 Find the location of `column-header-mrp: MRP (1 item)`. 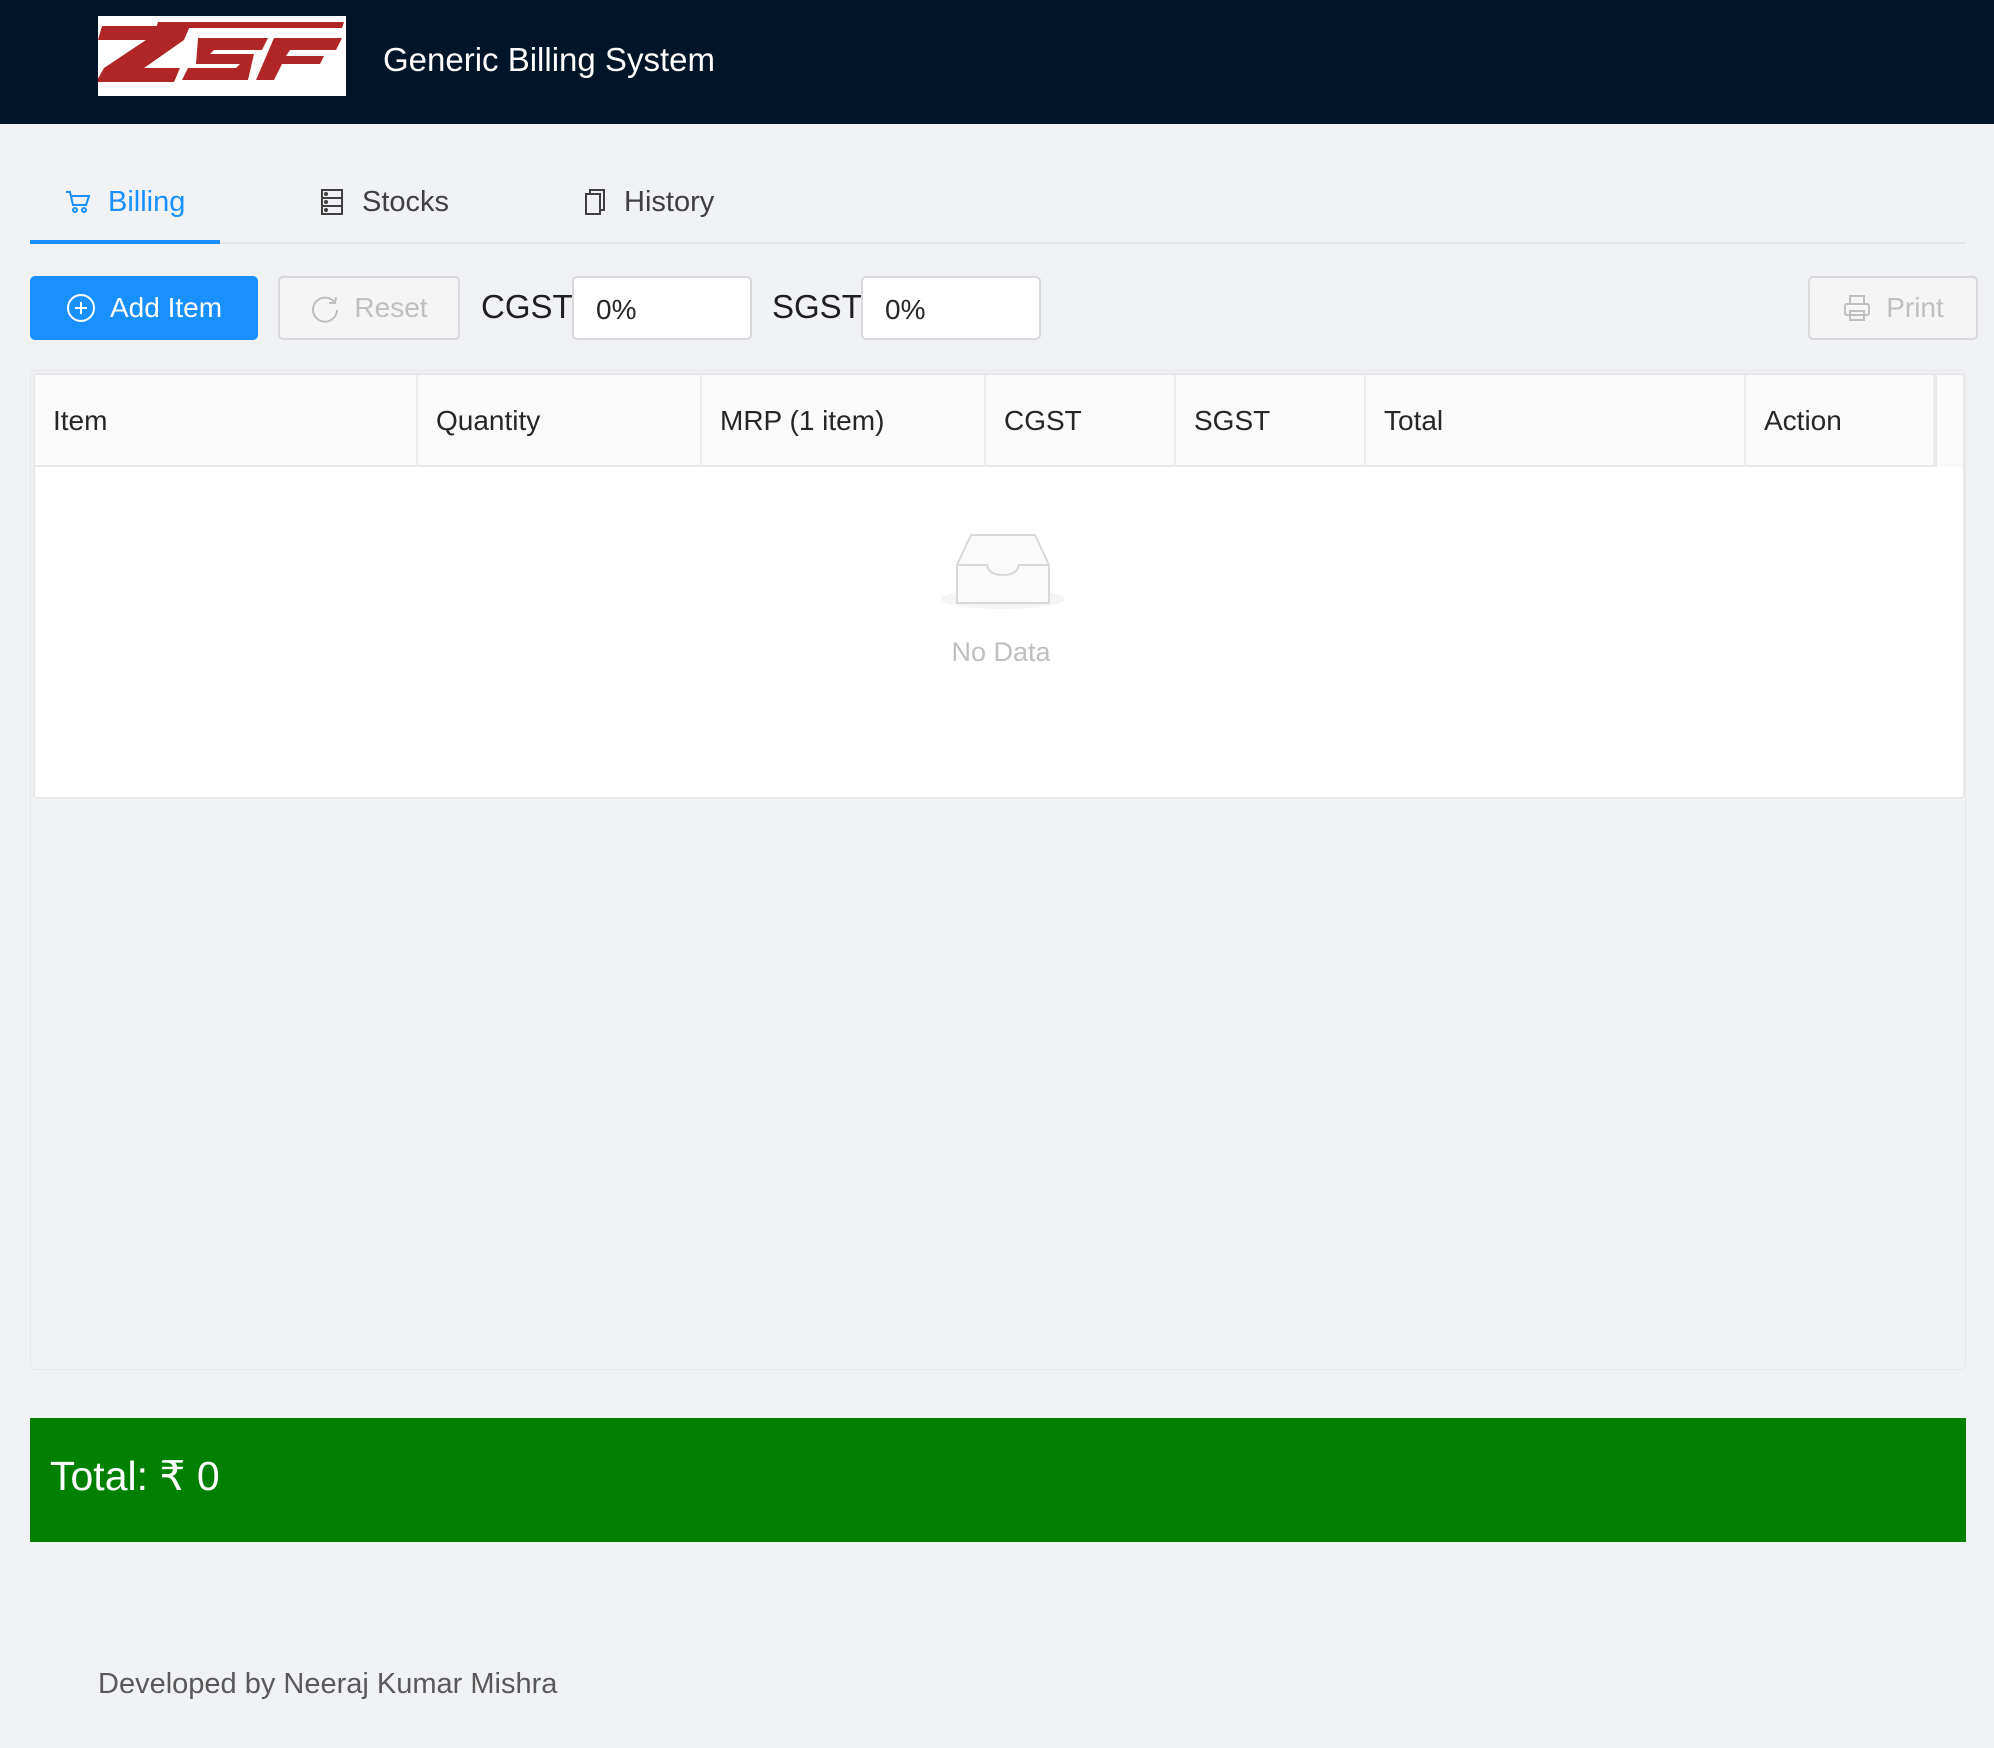

column-header-mrp: MRP (1 item) is located at coordinates (844, 421).